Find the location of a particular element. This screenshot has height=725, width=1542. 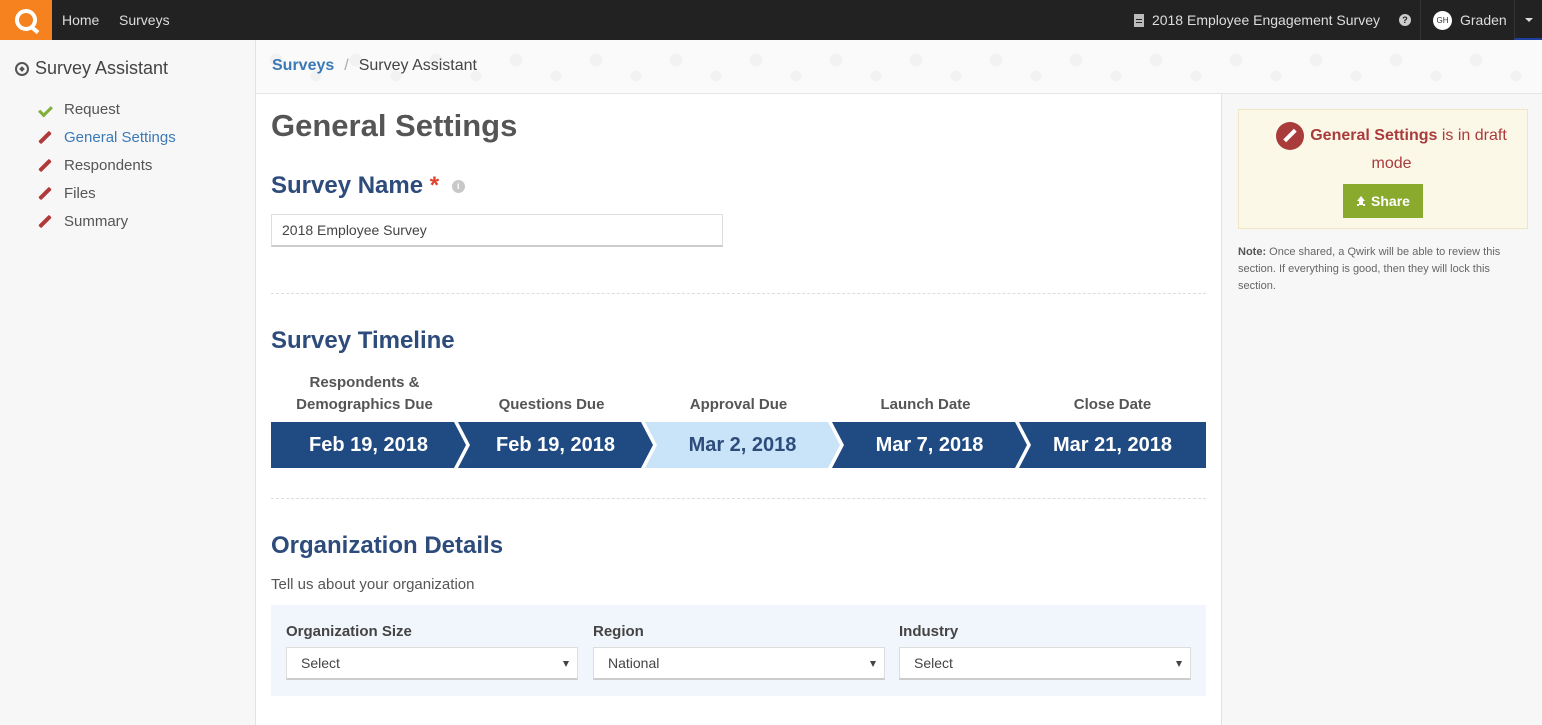

survey-name-heading: Survey Name * i is located at coordinates (368, 186).